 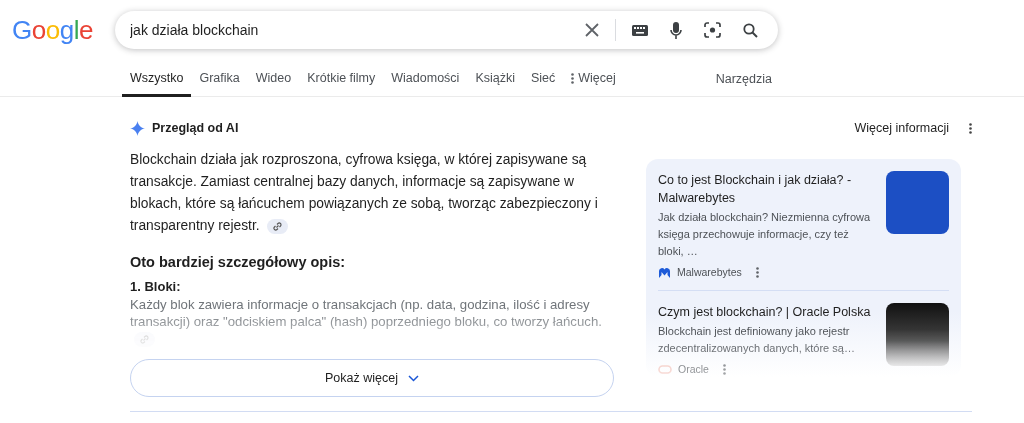 I want to click on item-heading: 1. Bloki:, so click(x=156, y=287).